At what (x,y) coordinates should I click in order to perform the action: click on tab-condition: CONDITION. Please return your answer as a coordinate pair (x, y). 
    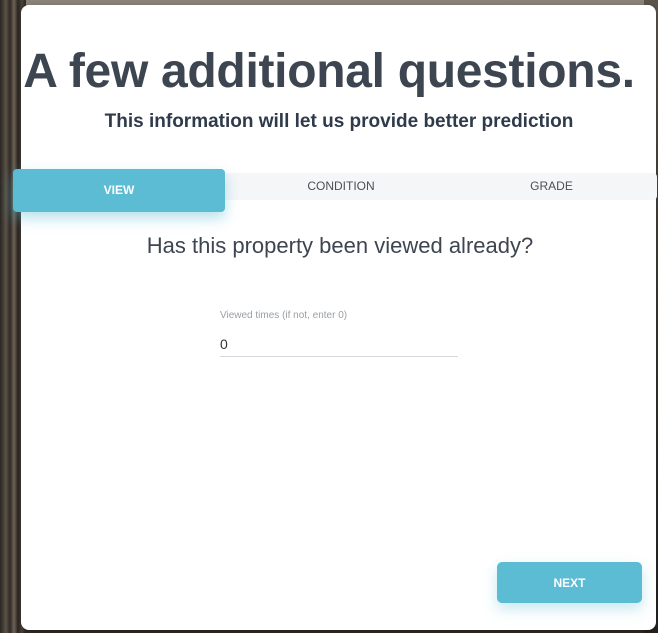
    Looking at the image, I should click on (341, 186).